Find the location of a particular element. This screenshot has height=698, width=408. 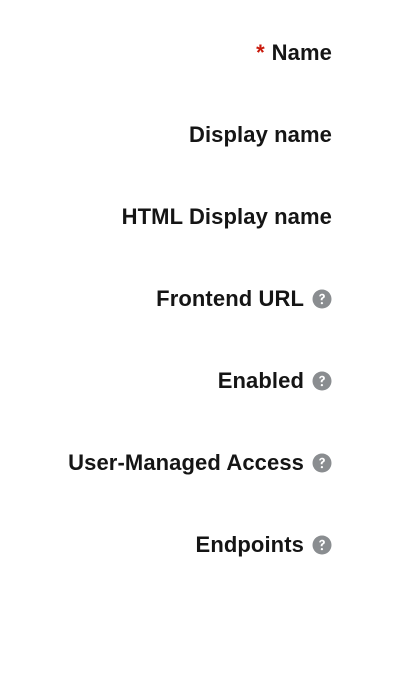

html-display-name-label-row: HTML Display name is located at coordinates (227, 217).